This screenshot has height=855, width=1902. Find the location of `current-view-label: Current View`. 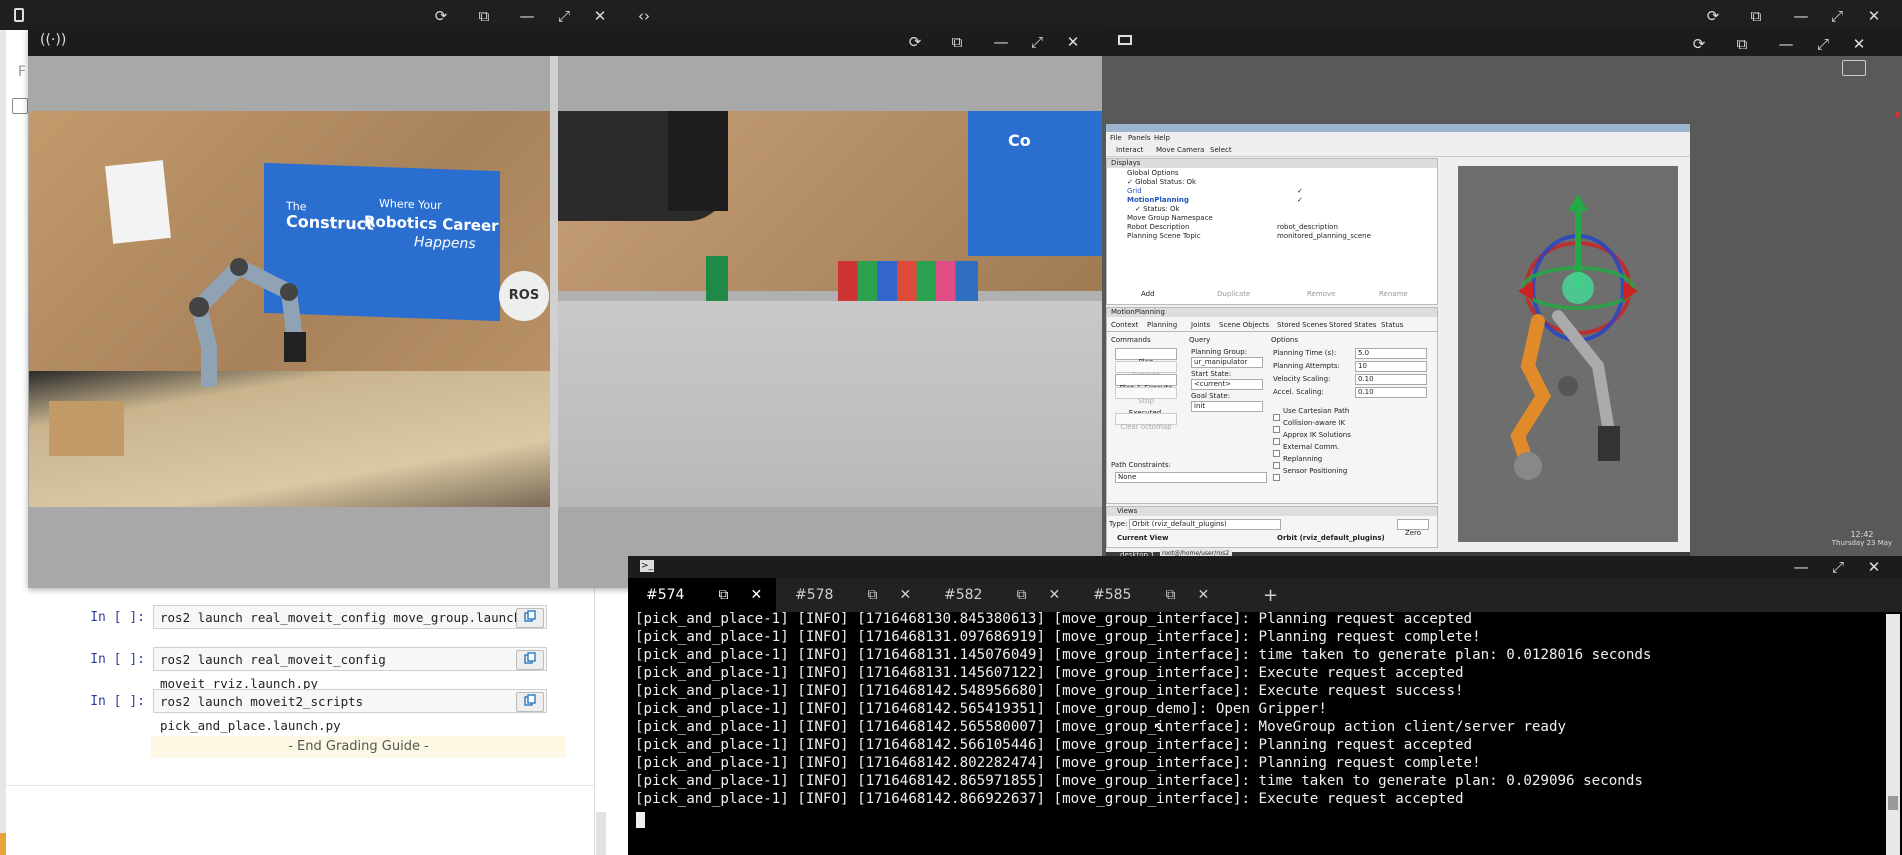

current-view-label: Current View is located at coordinates (1143, 538).